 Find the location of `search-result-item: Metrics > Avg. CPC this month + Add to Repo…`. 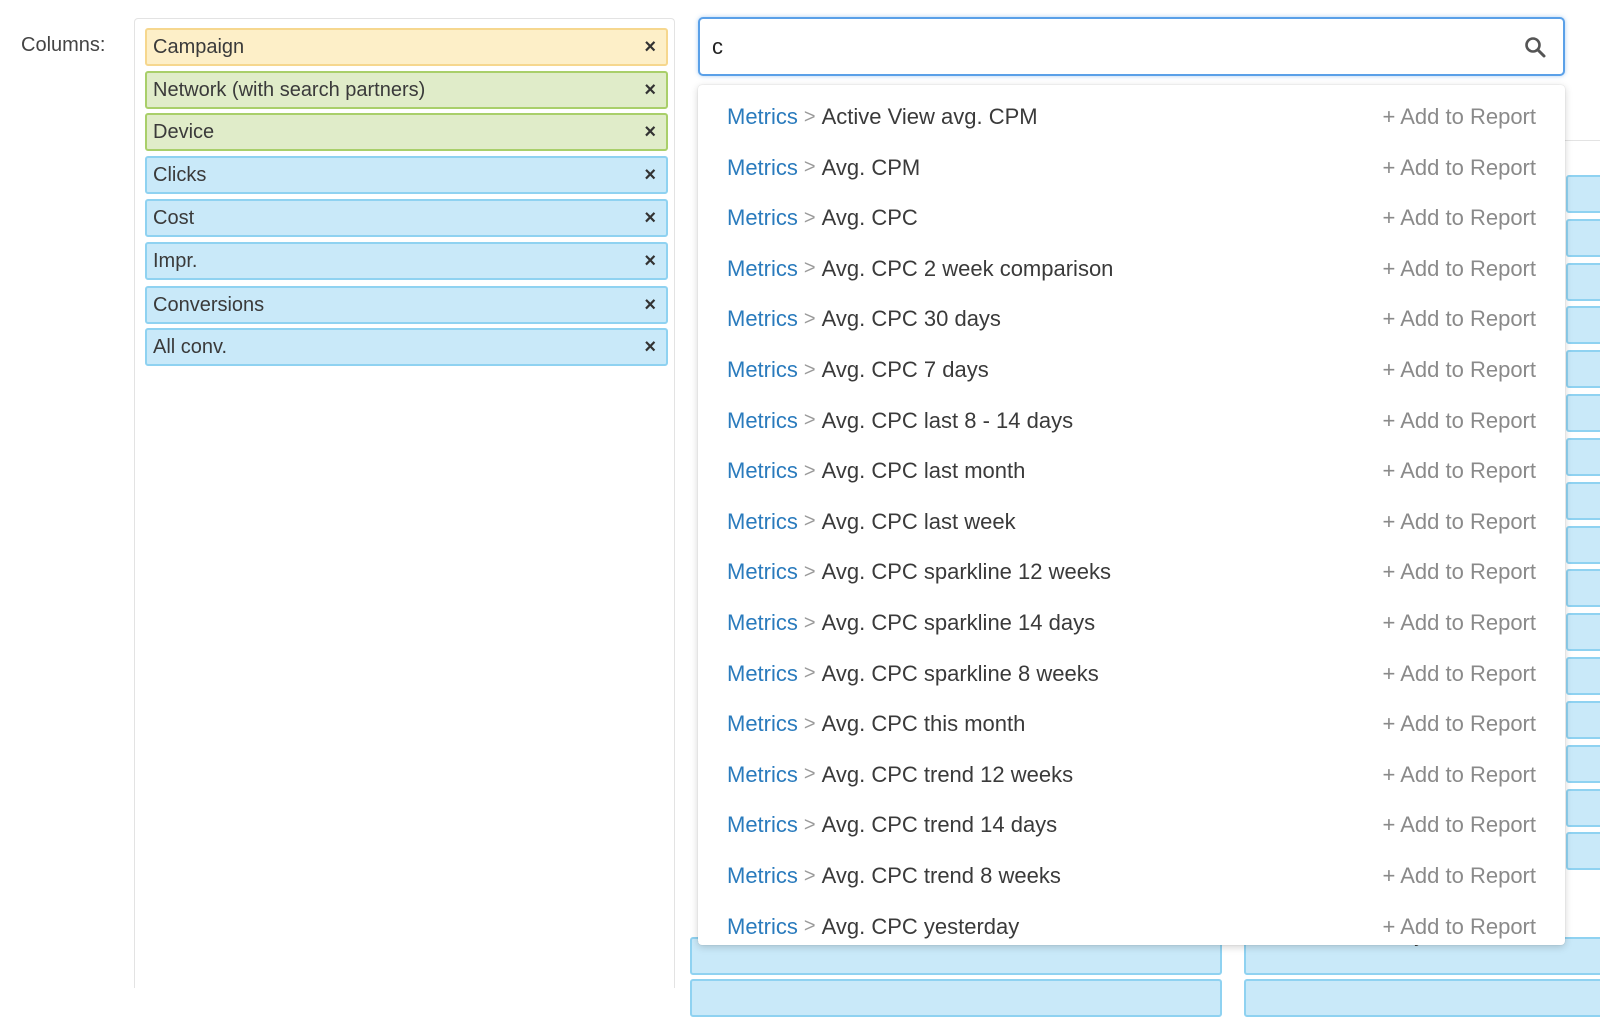

search-result-item: Metrics > Avg. CPC this month + Add to Repo… is located at coordinates (1131, 724).